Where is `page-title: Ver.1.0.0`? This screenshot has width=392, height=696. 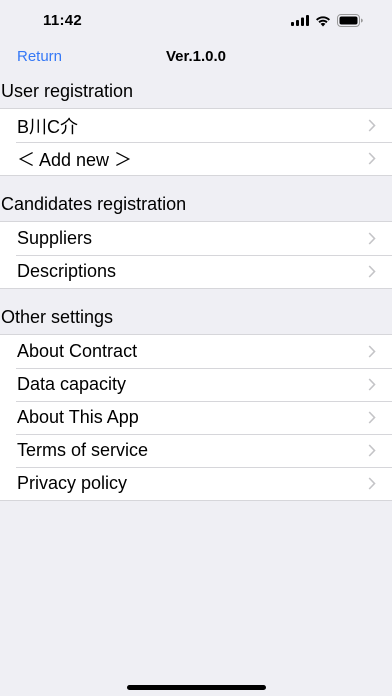
page-title: Ver.1.0.0 is located at coordinates (196, 56).